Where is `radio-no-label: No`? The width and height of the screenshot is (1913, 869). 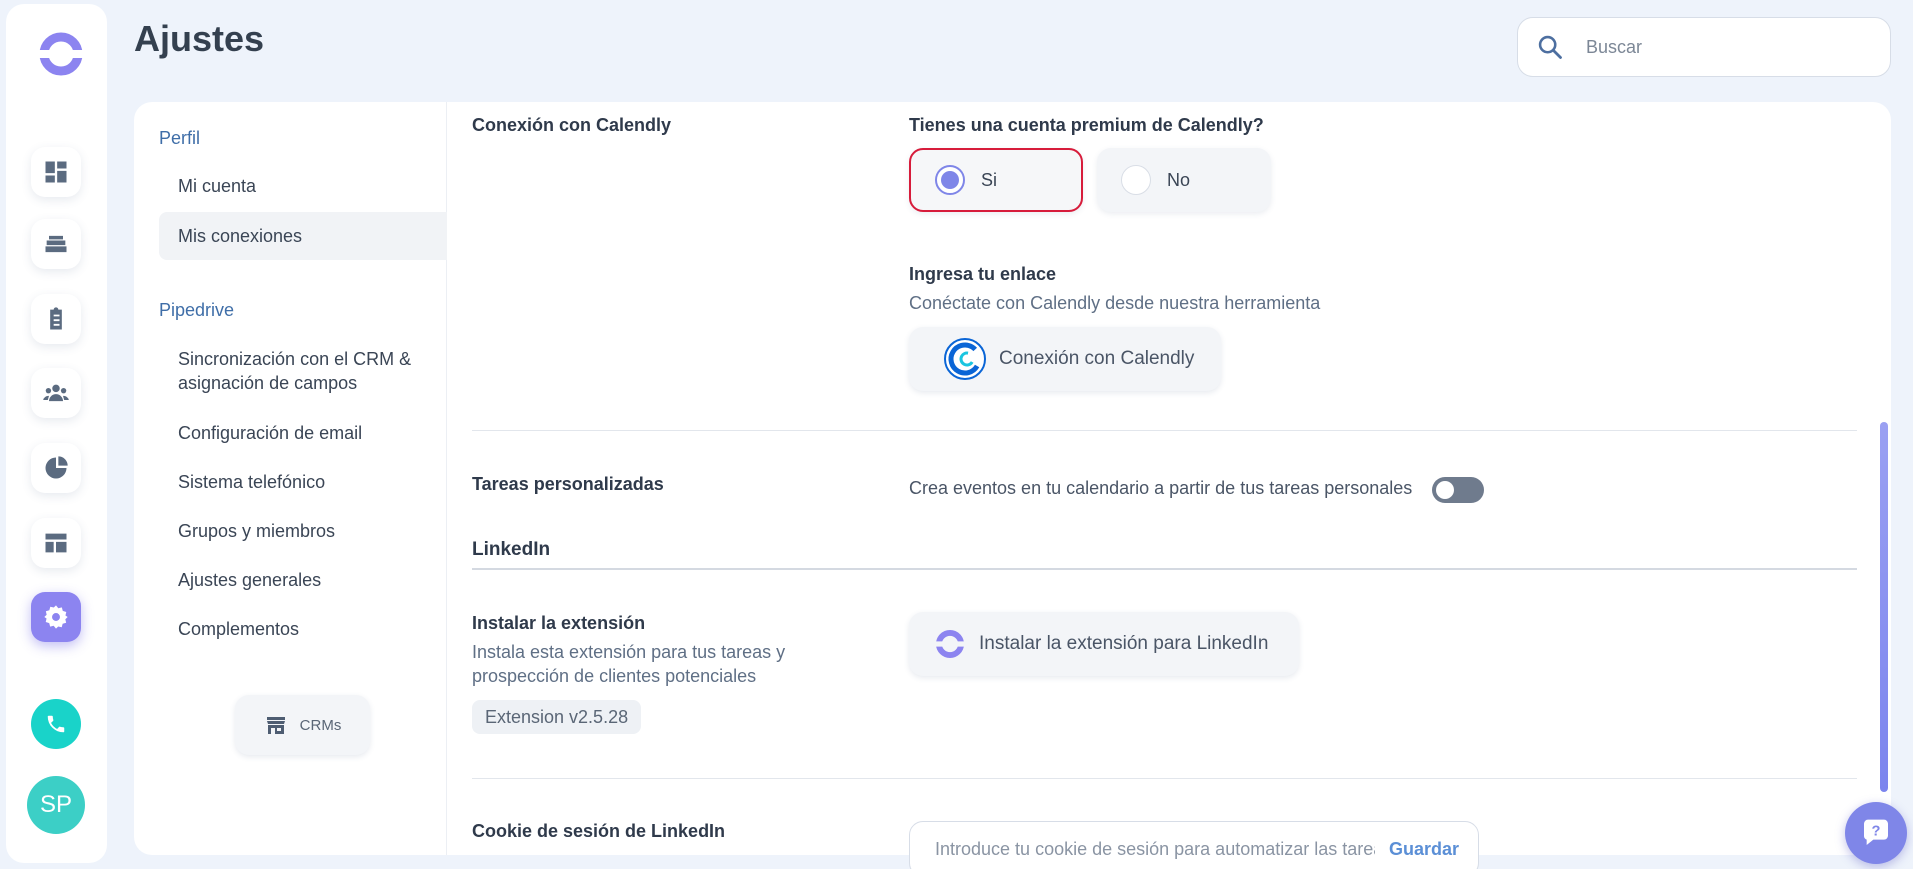 radio-no-label: No is located at coordinates (1179, 179).